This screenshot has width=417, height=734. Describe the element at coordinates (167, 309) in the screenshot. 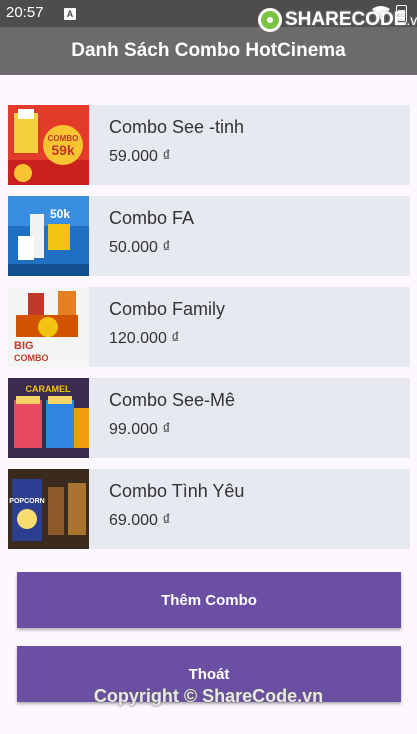

I see `combo-name: Combo Family` at that location.